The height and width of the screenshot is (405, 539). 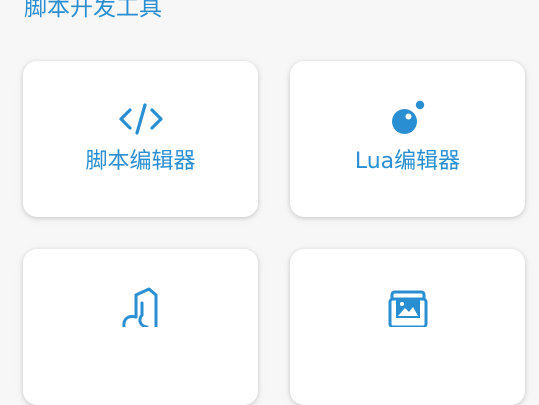 I want to click on section-title: 脚本开发工具, so click(x=93, y=10).